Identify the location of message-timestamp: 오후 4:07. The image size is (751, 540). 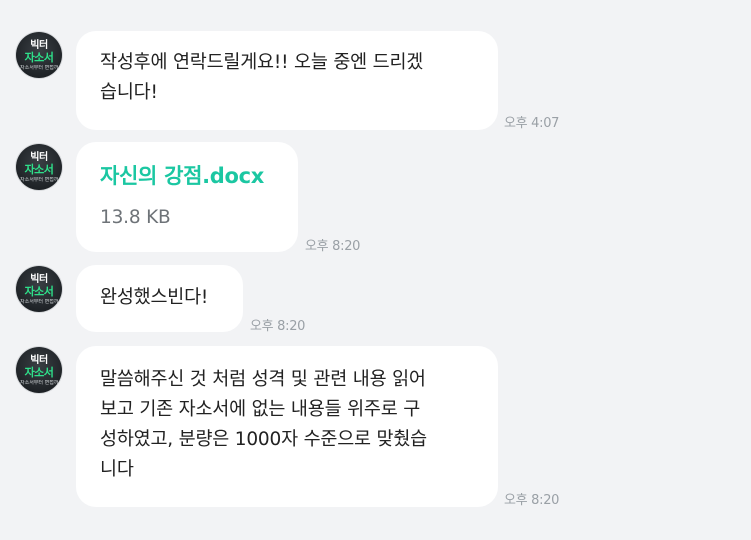
(532, 123).